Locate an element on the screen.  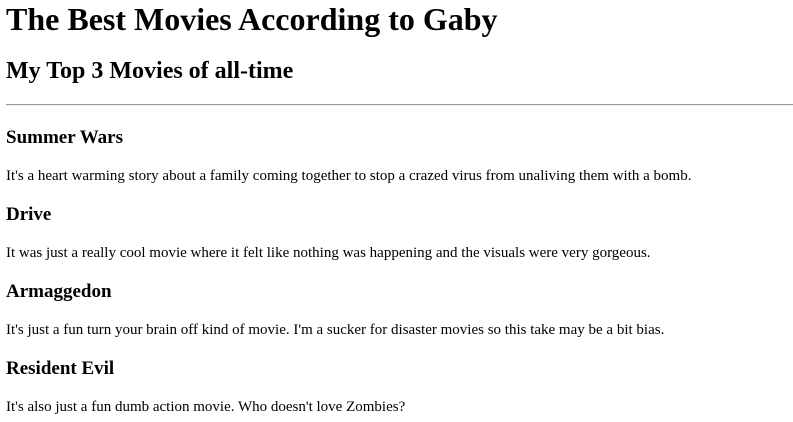
page-title: The Best Movies According to Gaby is located at coordinates (252, 19).